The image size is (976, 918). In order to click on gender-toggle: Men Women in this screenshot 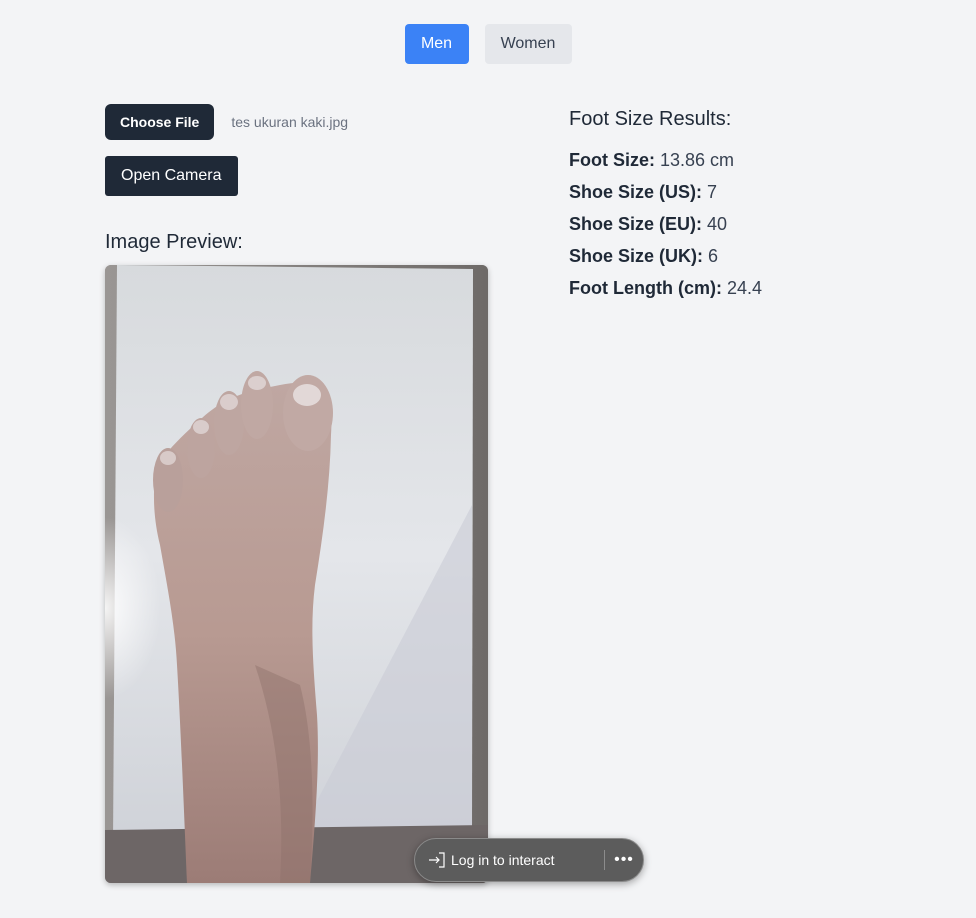, I will do `click(488, 44)`.